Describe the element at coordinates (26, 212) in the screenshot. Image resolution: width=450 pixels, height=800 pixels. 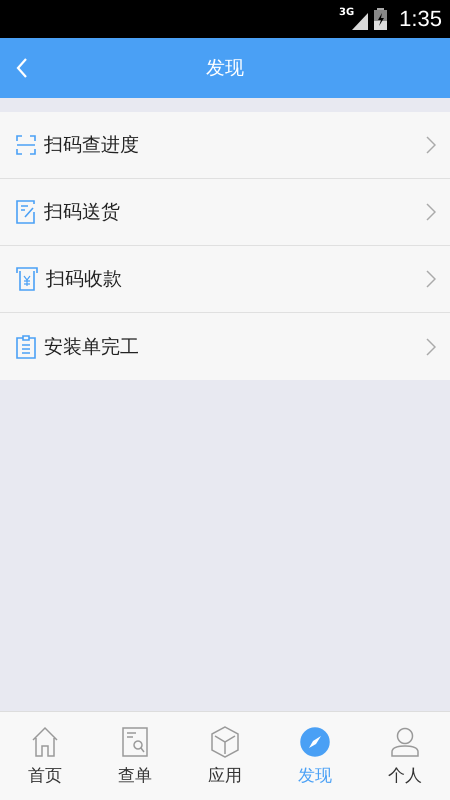
I see `edit-icon` at that location.